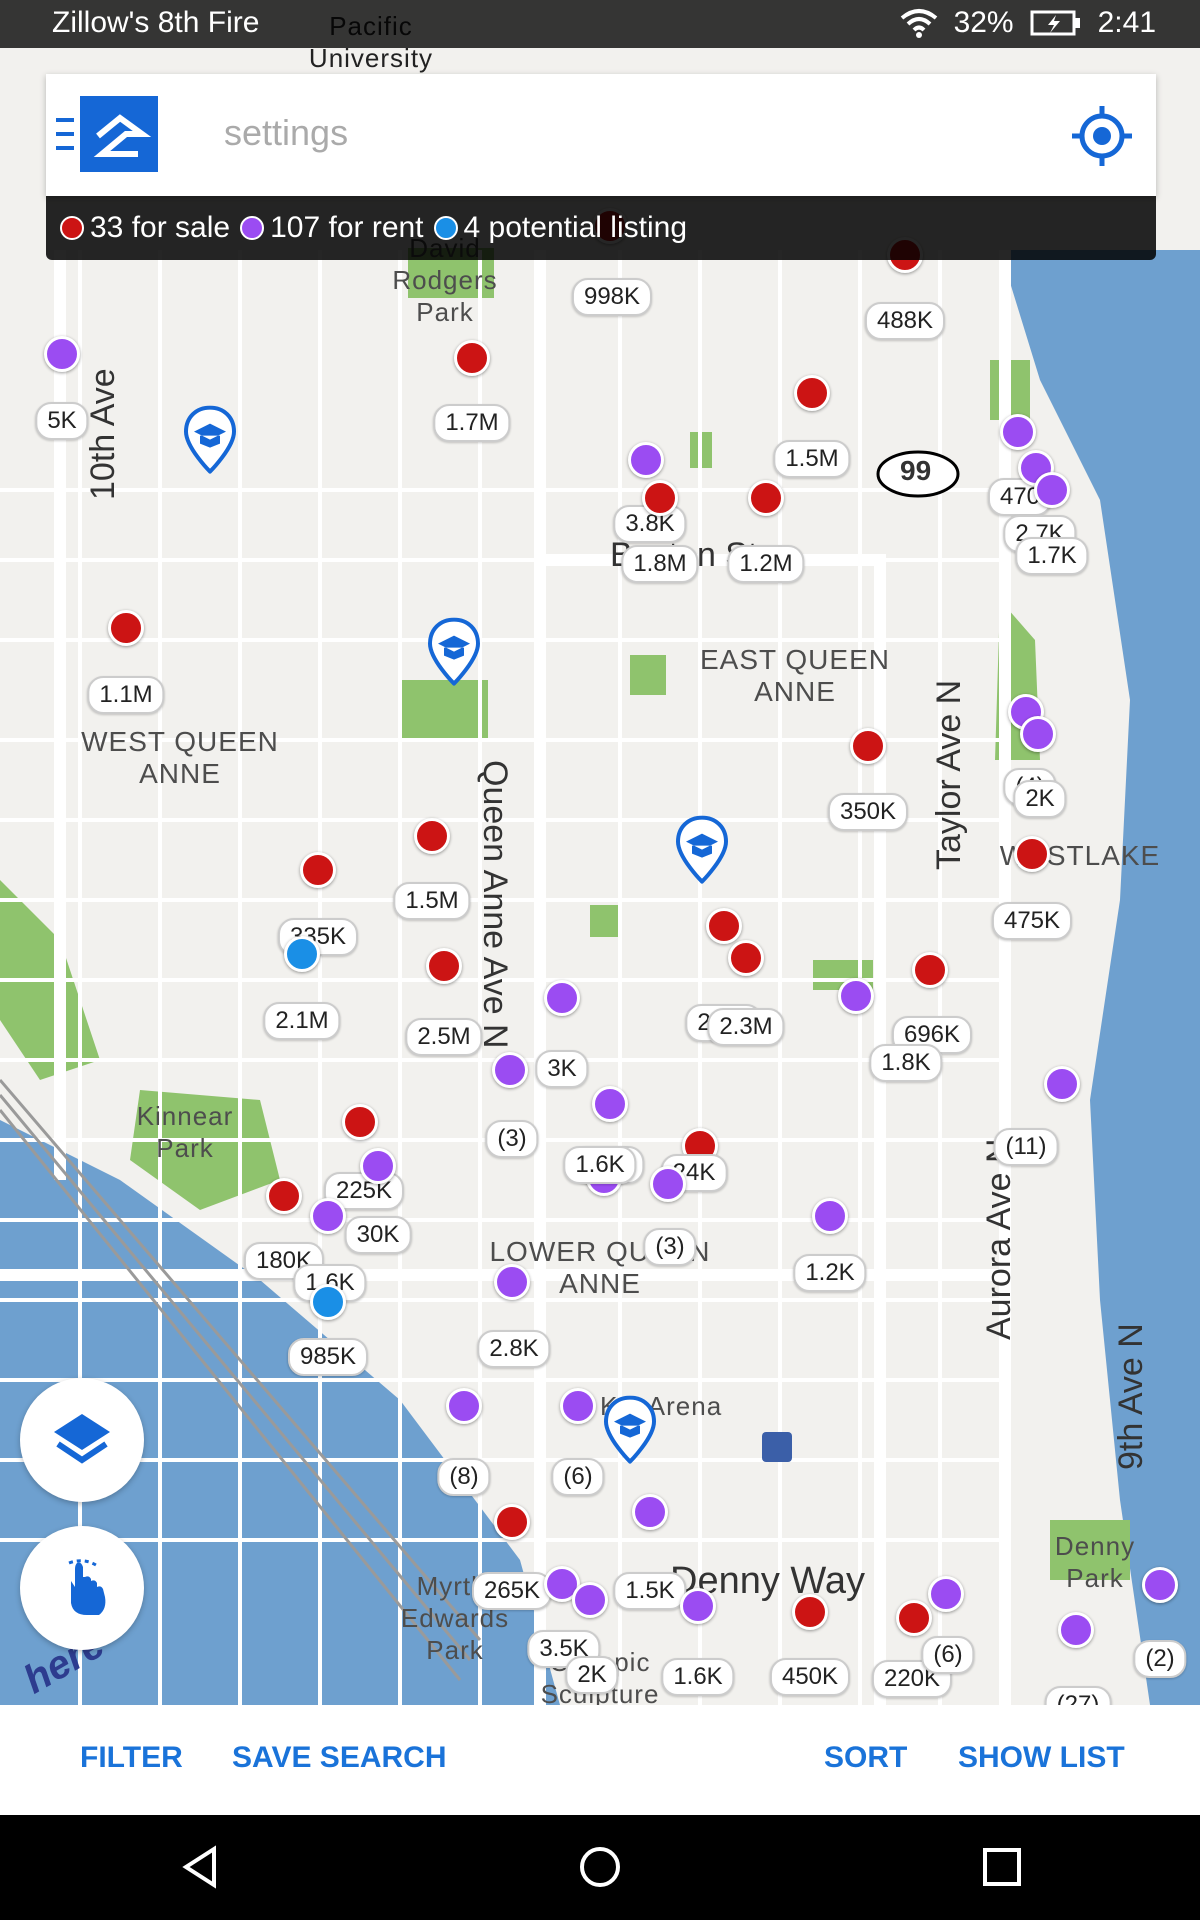  I want to click on price-label: 5K, so click(62, 421).